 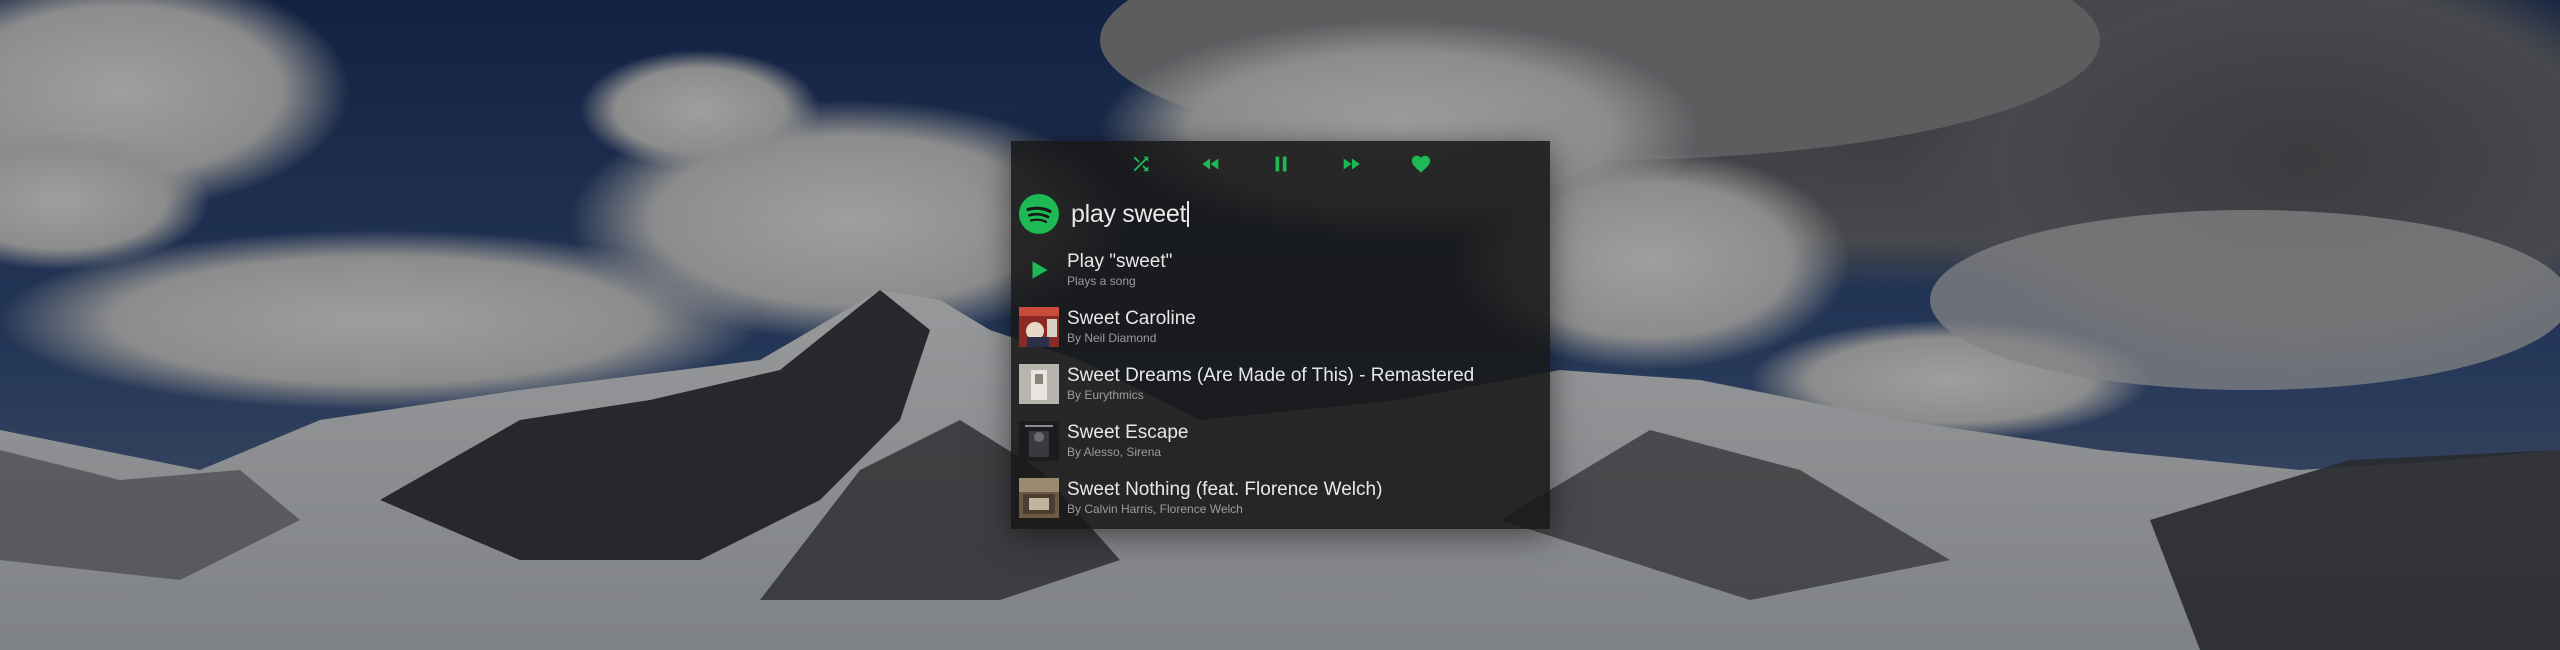 What do you see at coordinates (1128, 432) in the screenshot?
I see `result-title: Sweet Escape` at bounding box center [1128, 432].